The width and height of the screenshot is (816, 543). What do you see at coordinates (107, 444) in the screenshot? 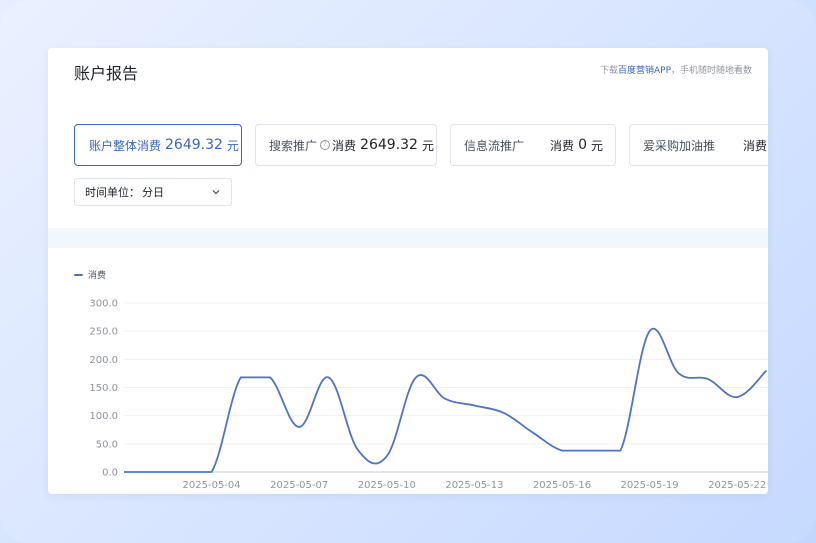
I see `y-tick-label: 50.0` at bounding box center [107, 444].